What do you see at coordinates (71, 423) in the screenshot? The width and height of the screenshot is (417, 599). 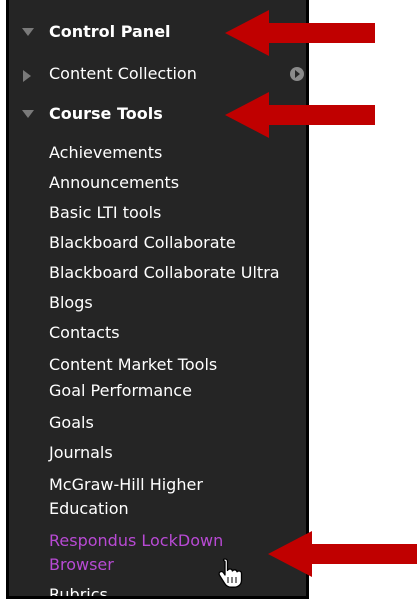 I see `tool-goals: Goals` at bounding box center [71, 423].